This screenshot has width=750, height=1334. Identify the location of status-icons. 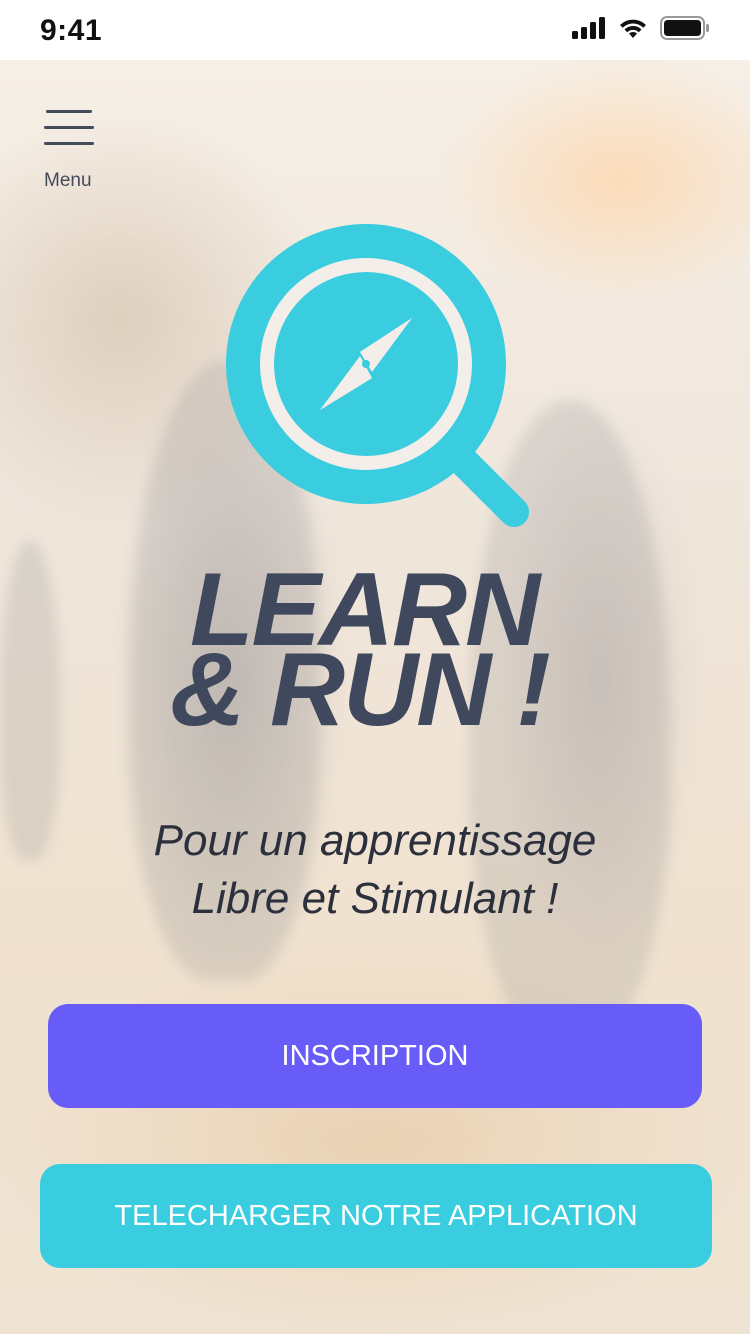
(641, 28).